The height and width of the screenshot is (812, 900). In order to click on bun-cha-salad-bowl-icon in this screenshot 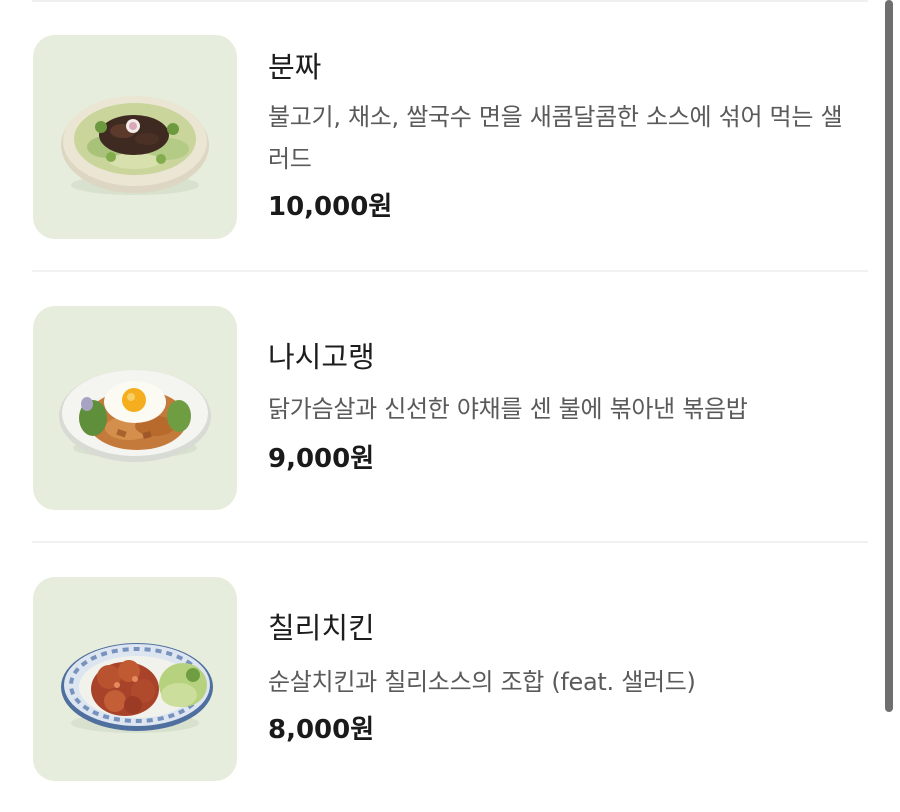, I will do `click(135, 137)`.